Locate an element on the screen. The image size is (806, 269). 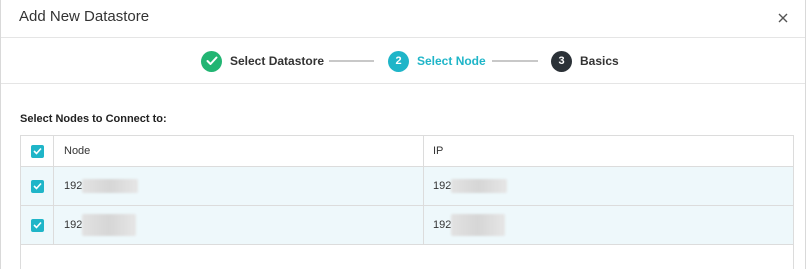
step-number: 2 is located at coordinates (398, 61).